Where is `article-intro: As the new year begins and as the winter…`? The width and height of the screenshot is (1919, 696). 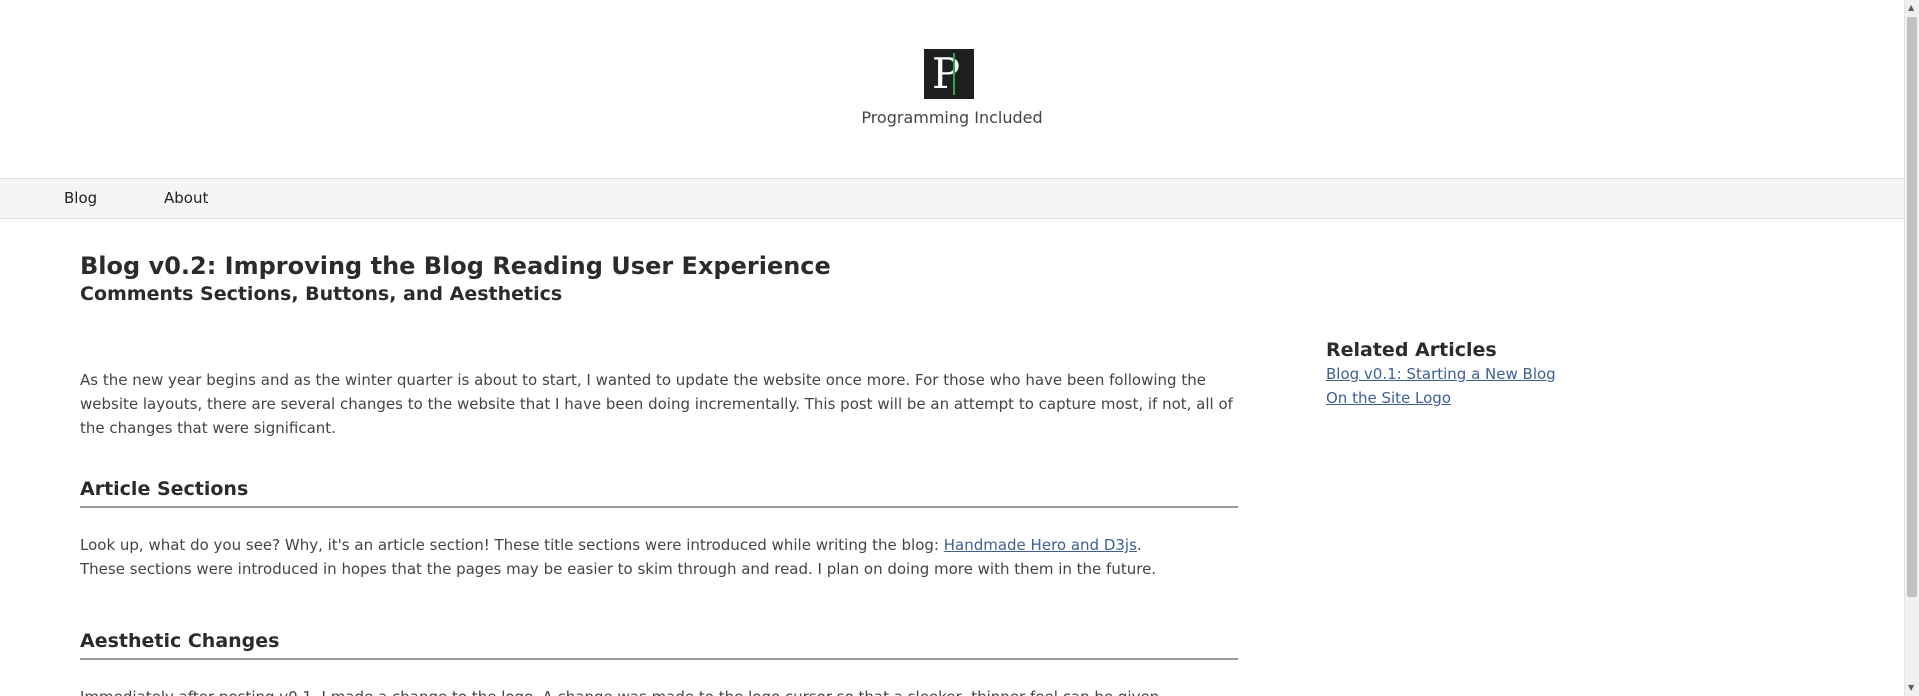 article-intro: As the new year begins and as the winter… is located at coordinates (656, 404).